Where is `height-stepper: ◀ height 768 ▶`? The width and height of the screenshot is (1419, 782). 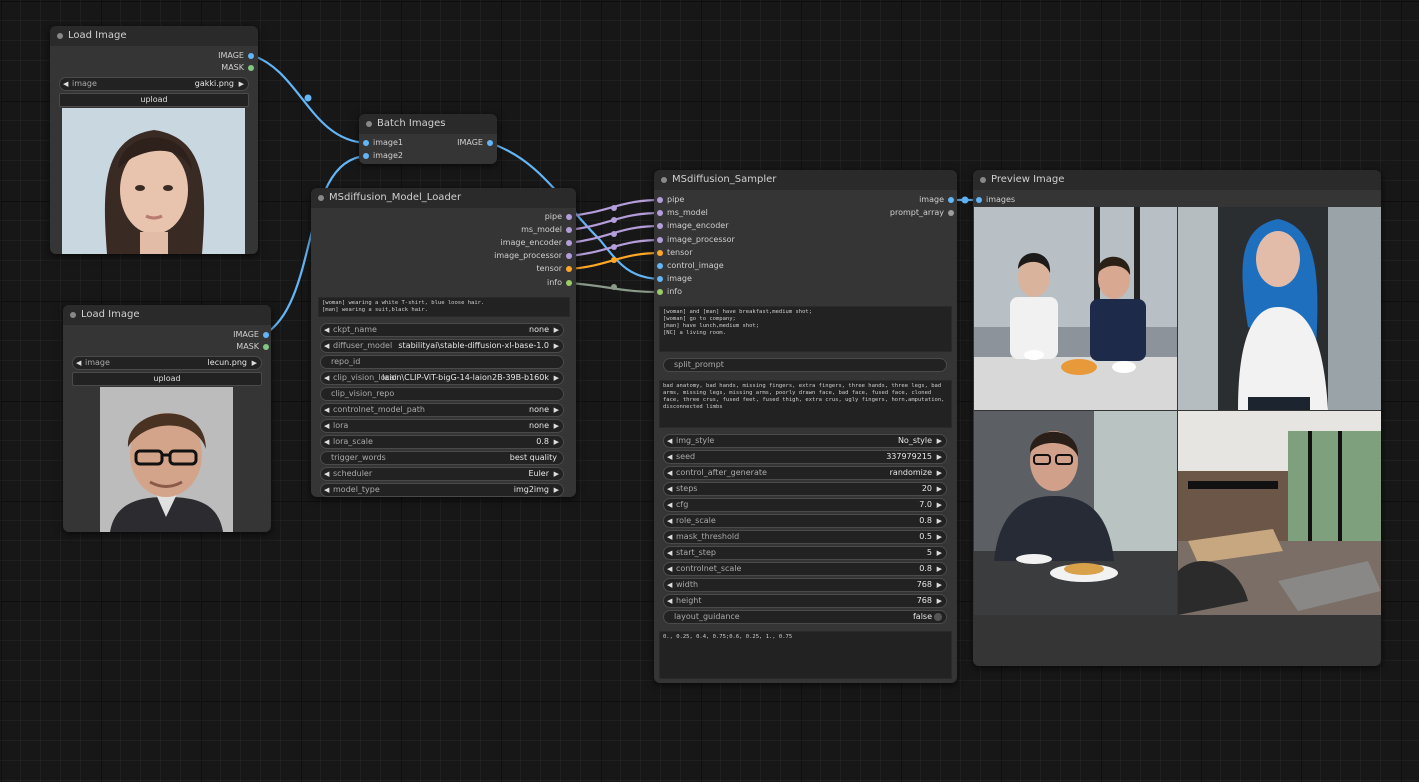
height-stepper: ◀ height 768 ▶ is located at coordinates (805, 601).